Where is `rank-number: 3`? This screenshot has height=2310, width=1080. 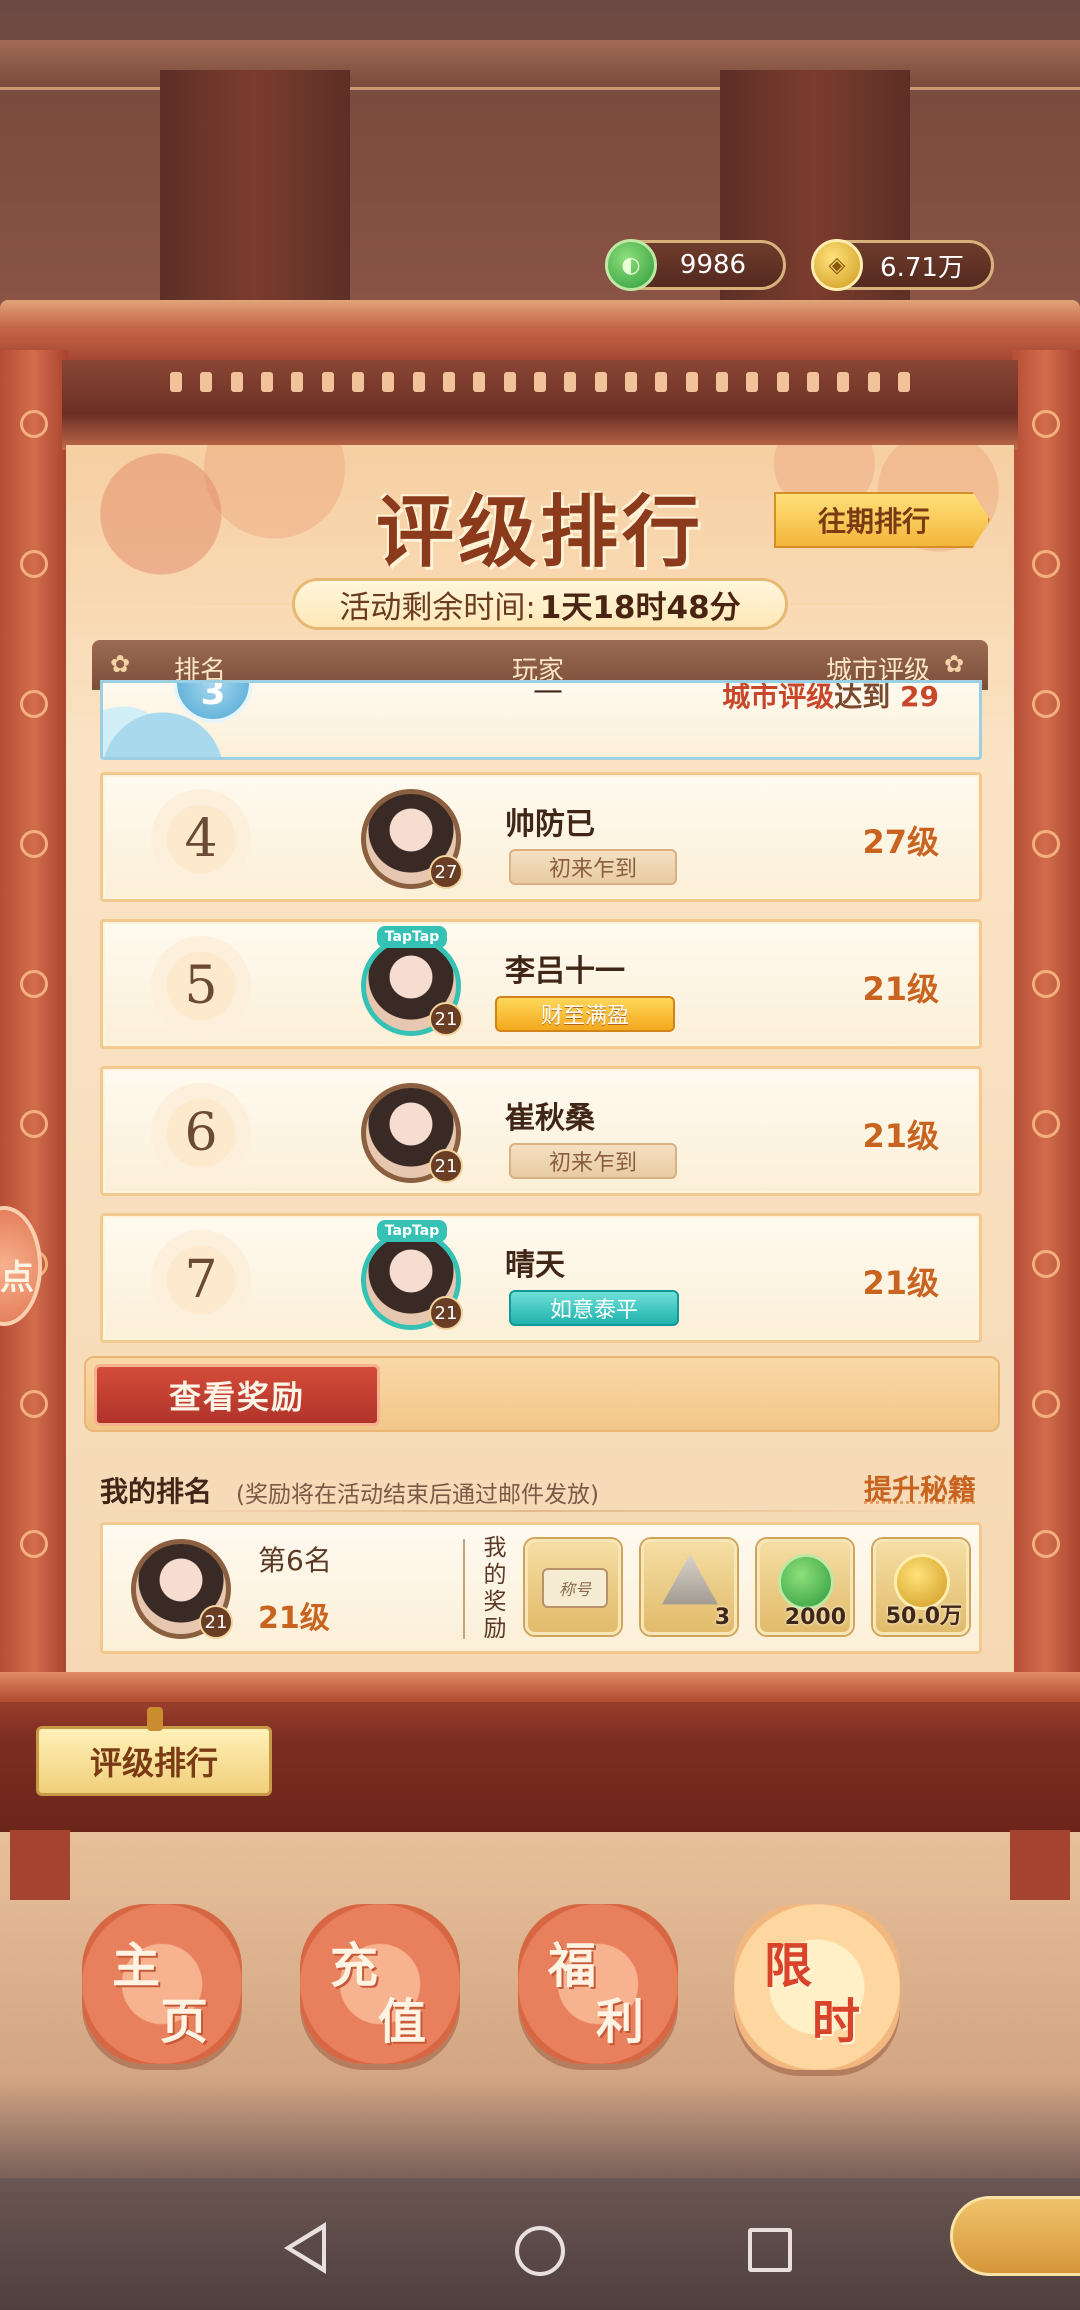 rank-number: 3 is located at coordinates (213, 696).